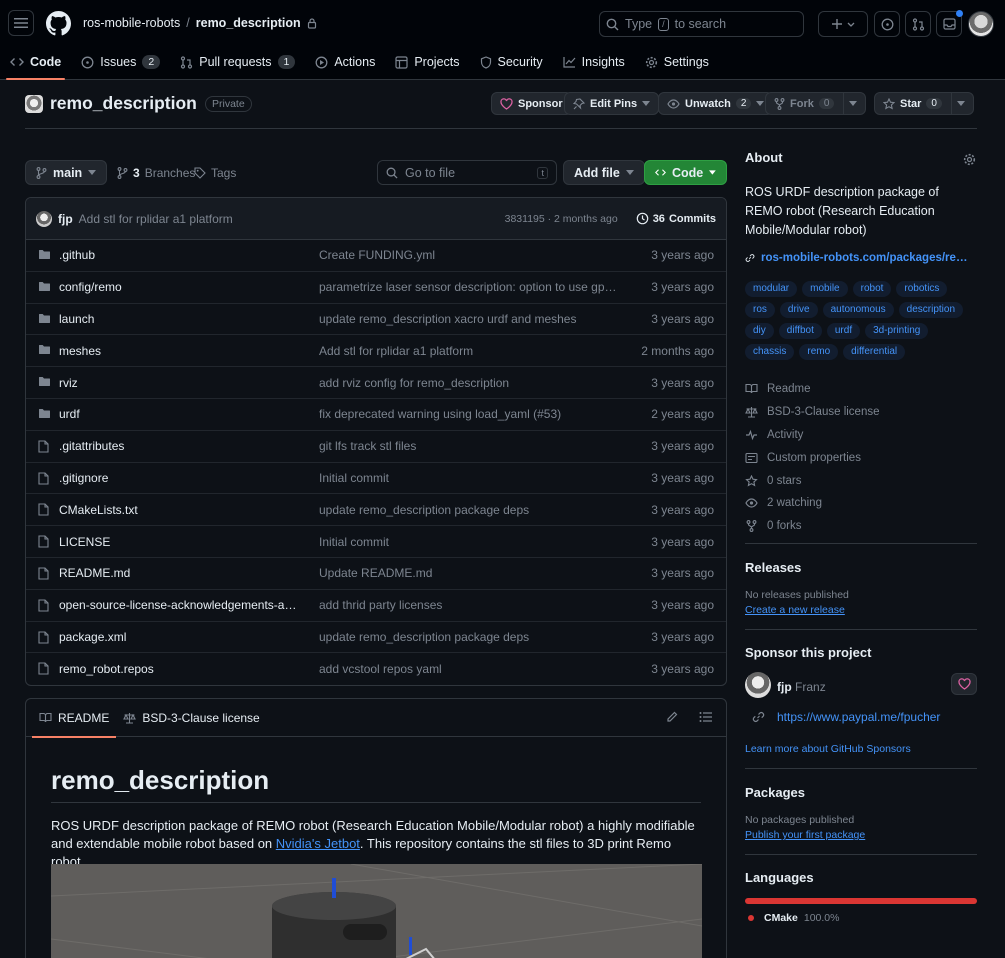 Image resolution: width=1005 pixels, height=958 pixels. What do you see at coordinates (74, 718) in the screenshot?
I see `tab-readme: README` at bounding box center [74, 718].